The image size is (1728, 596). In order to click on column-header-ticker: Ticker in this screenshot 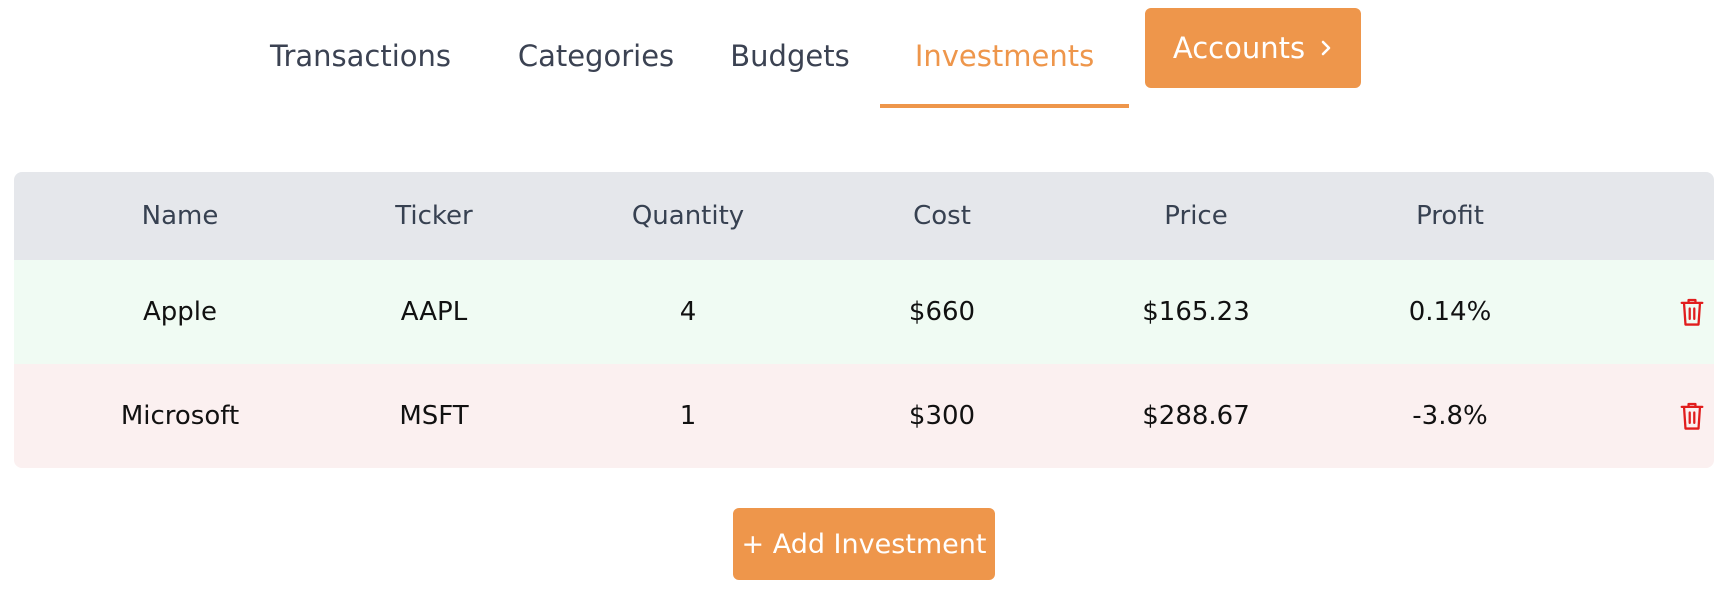, I will do `click(434, 216)`.